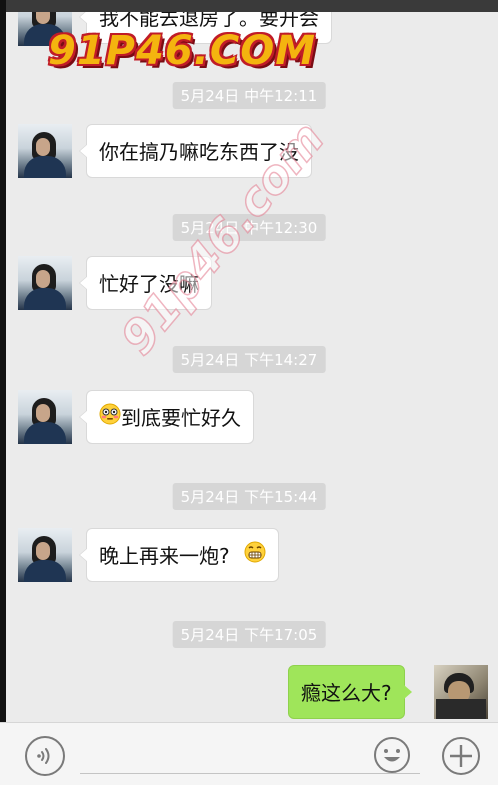 The width and height of the screenshot is (498, 785). I want to click on message-text: 晚上再来一炮?, so click(164, 556).